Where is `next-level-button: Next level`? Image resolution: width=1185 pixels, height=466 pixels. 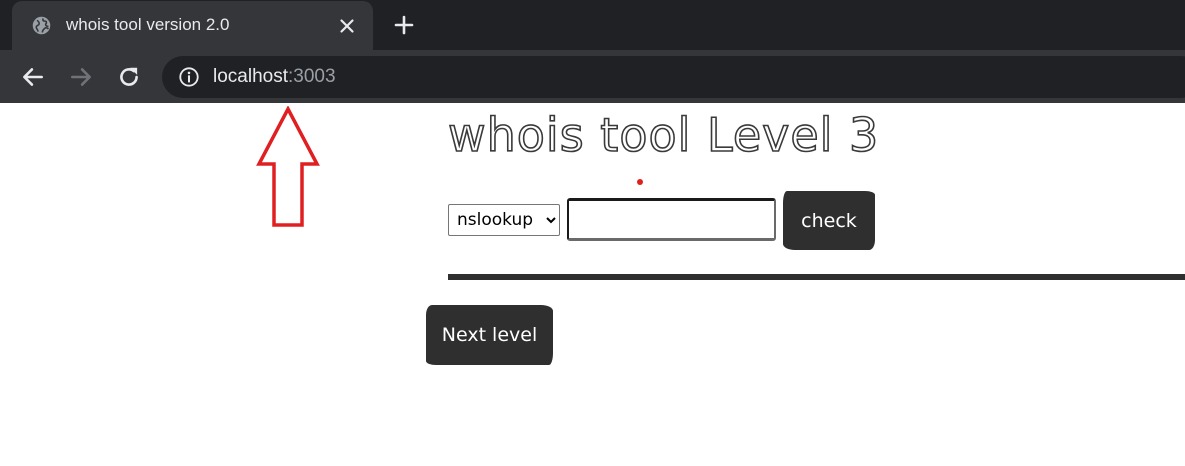
next-level-button: Next level is located at coordinates (489, 335).